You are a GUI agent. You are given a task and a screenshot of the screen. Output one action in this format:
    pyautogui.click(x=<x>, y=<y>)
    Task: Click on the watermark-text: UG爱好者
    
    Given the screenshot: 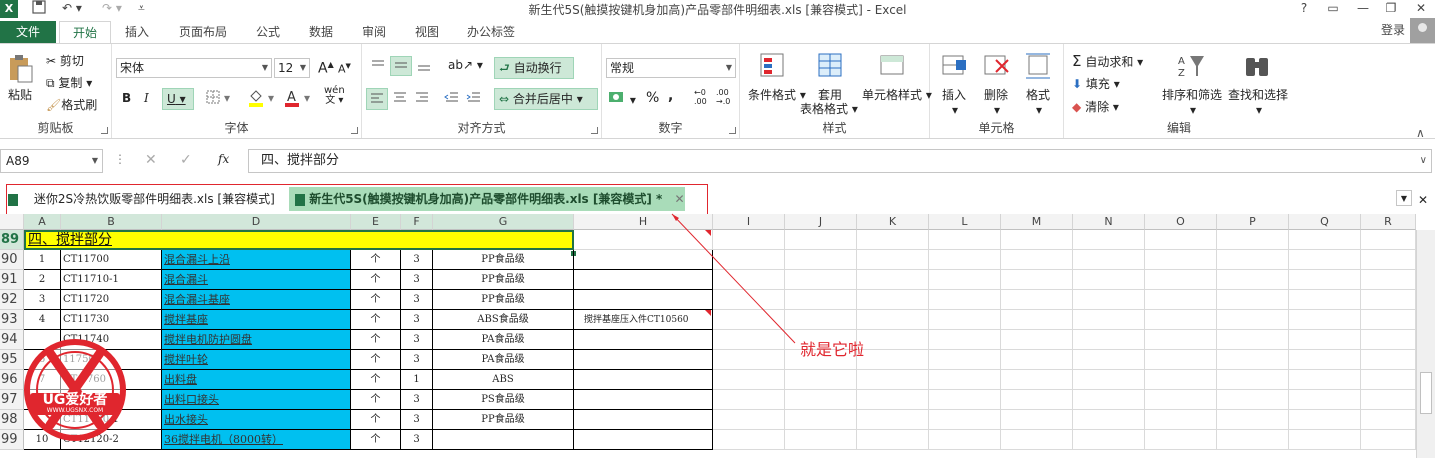 What is the action you would take?
    pyautogui.click(x=75, y=400)
    